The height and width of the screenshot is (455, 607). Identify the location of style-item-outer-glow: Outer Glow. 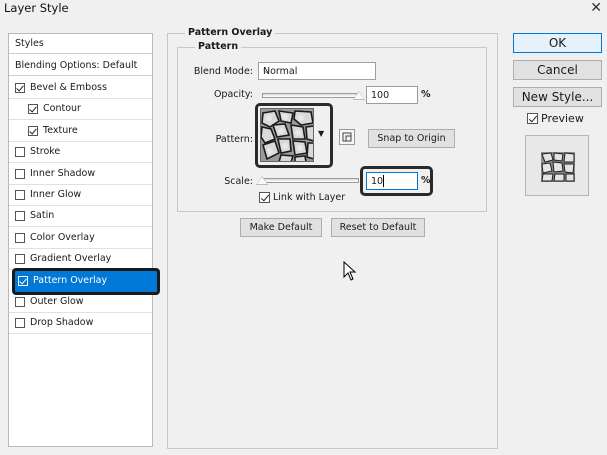
(80, 302).